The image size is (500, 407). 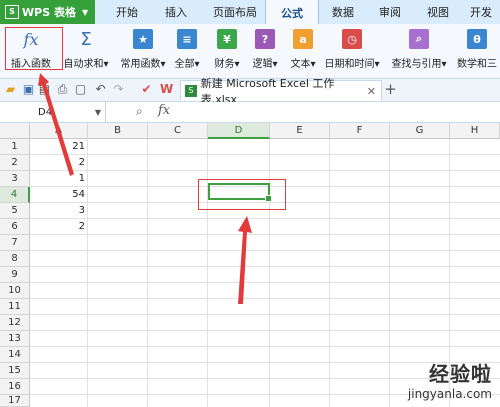 I want to click on watermark-line1: 经验啦, so click(x=460, y=374).